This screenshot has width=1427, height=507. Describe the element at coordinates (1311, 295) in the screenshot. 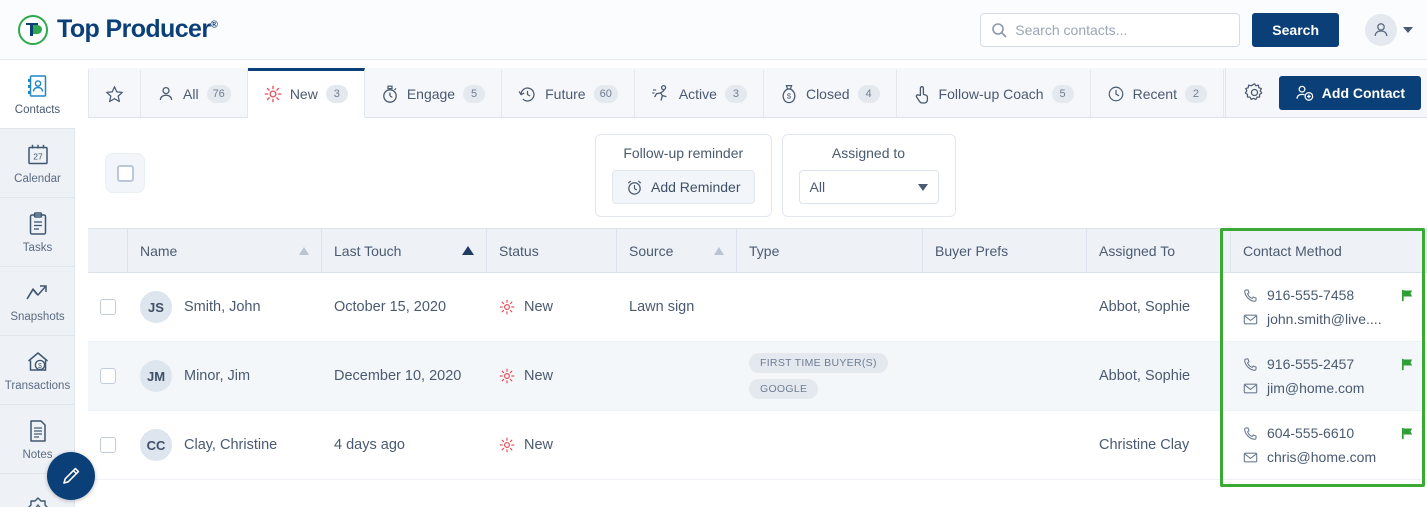

I see `phone-number: 916-555-7458` at that location.